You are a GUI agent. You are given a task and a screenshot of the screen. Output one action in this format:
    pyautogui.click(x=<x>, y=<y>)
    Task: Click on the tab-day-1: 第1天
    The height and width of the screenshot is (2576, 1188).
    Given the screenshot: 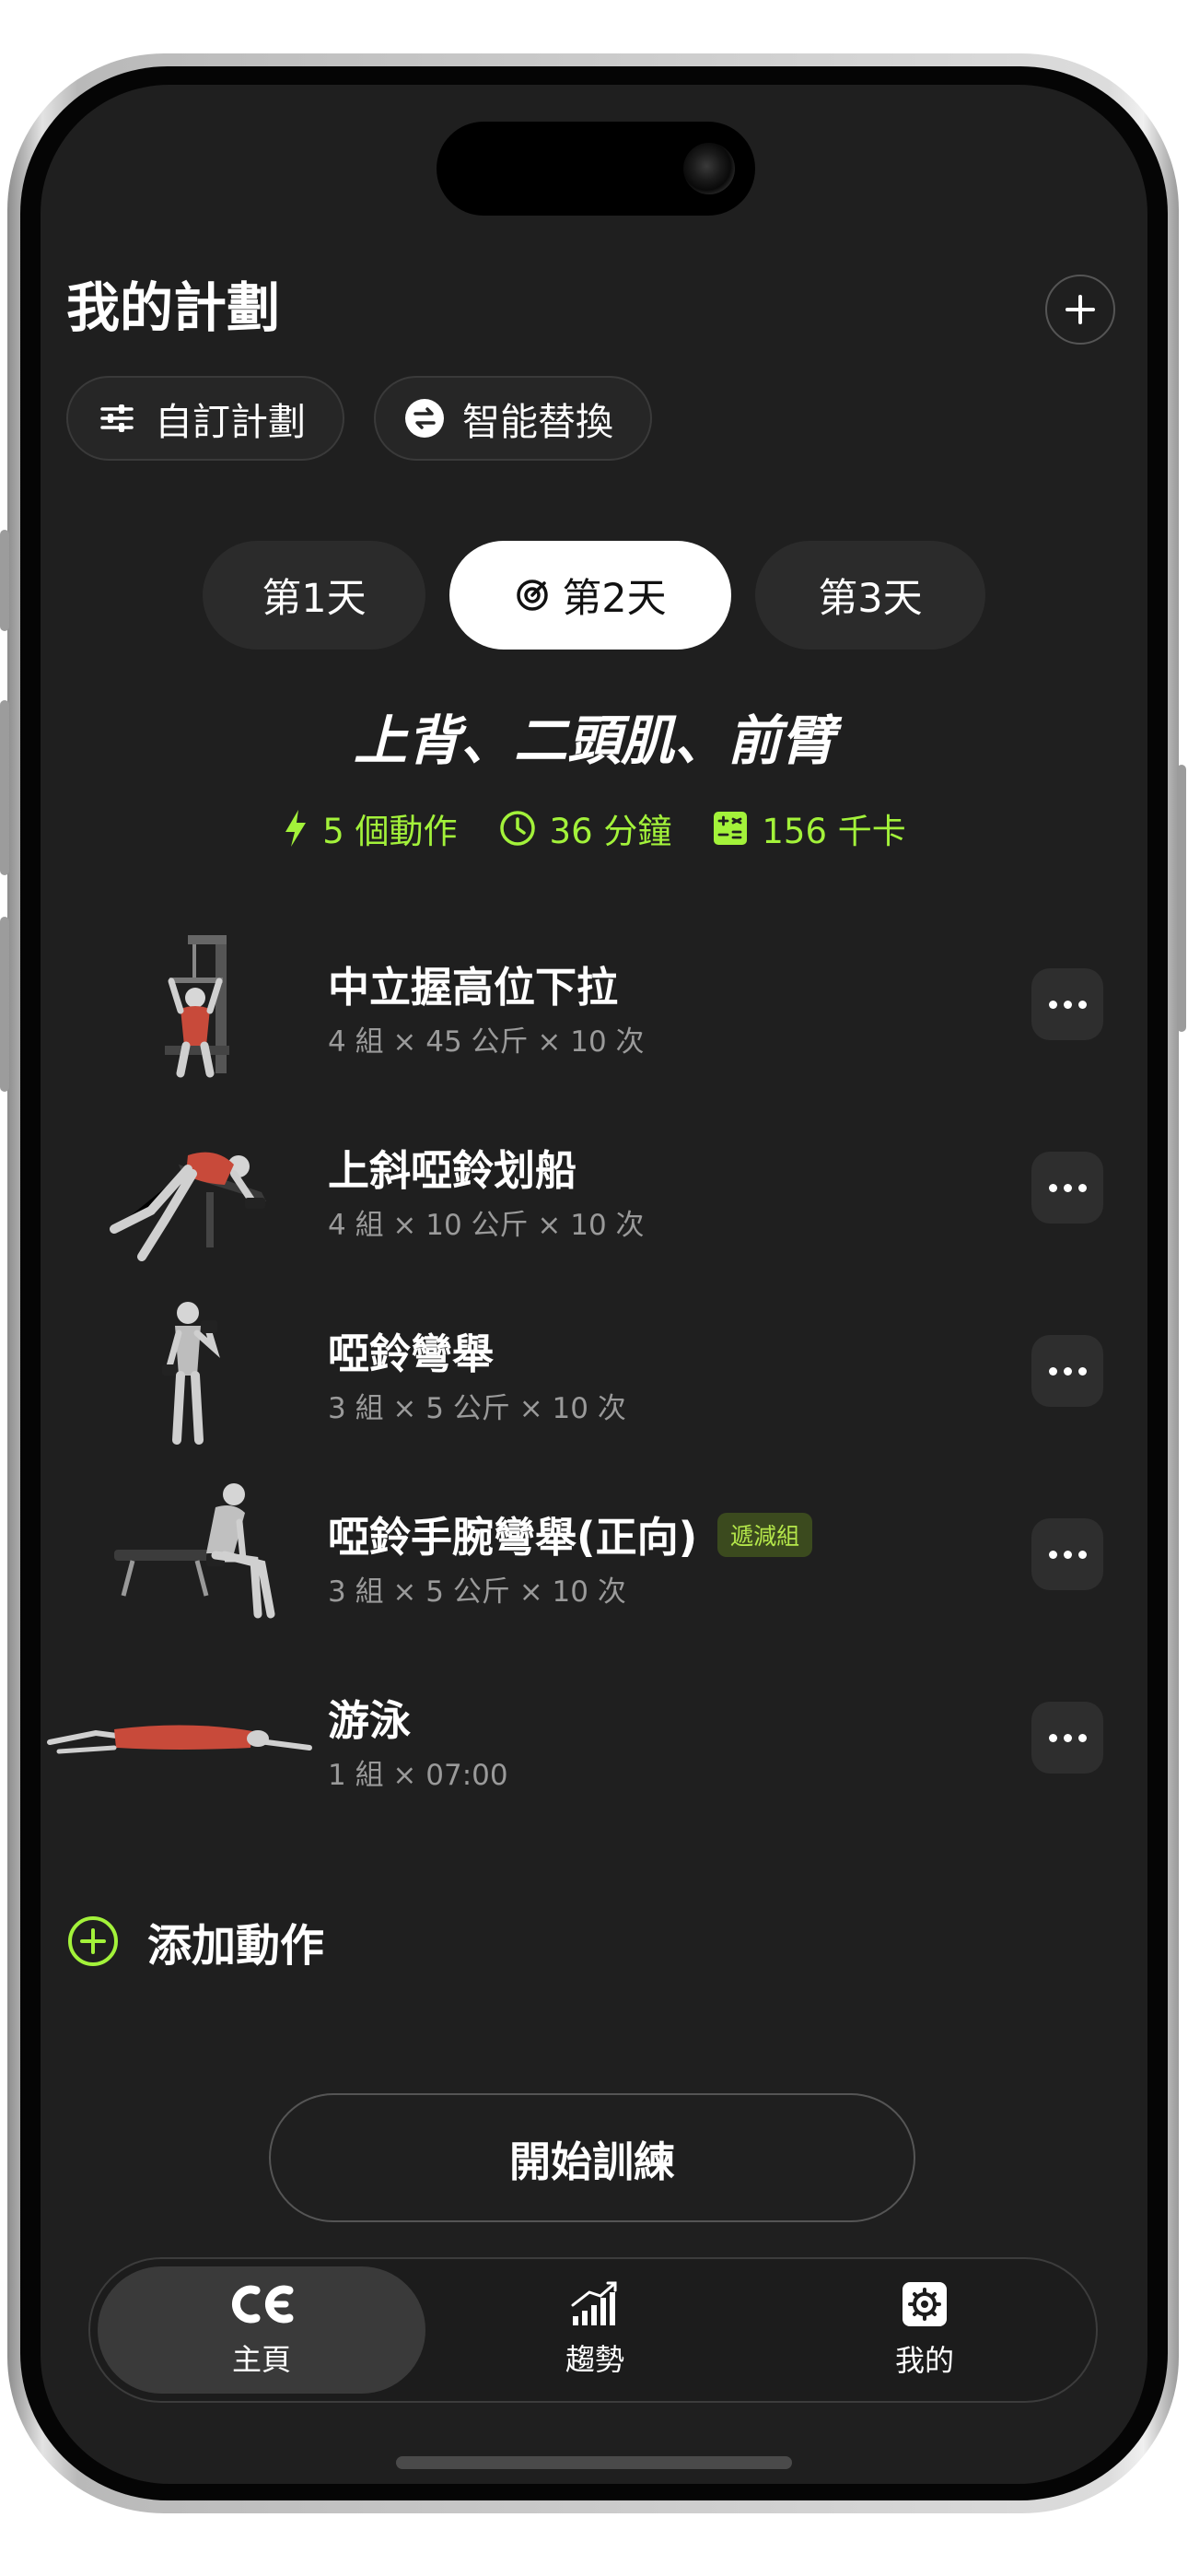 What is the action you would take?
    pyautogui.click(x=314, y=595)
    